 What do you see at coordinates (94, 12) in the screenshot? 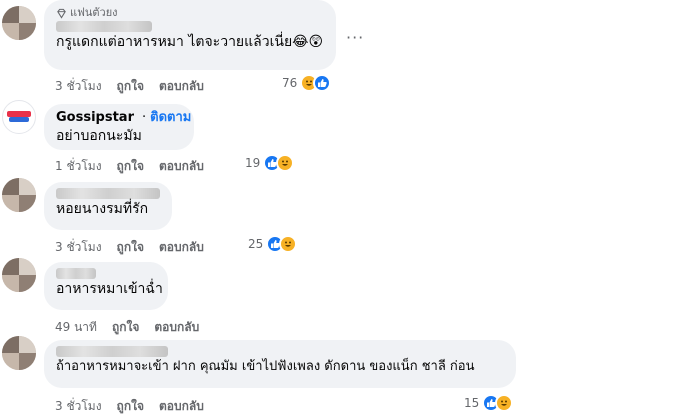
I see `badge-label: แฟนตัวยง` at bounding box center [94, 12].